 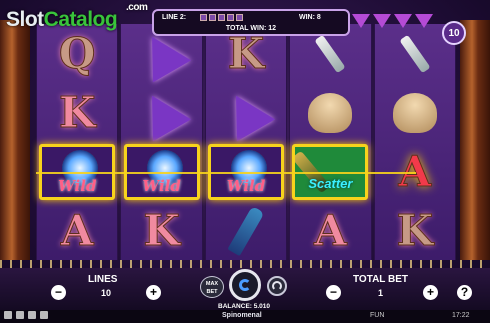 What do you see at coordinates (377, 315) in the screenshot?
I see `play-mode: FUN` at bounding box center [377, 315].